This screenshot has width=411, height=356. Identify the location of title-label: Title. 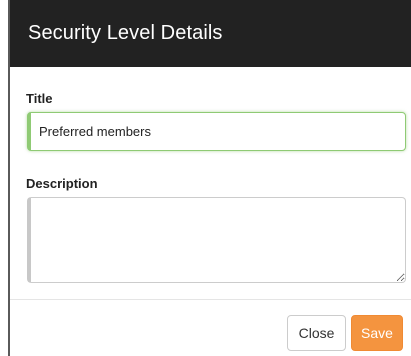
(39, 98).